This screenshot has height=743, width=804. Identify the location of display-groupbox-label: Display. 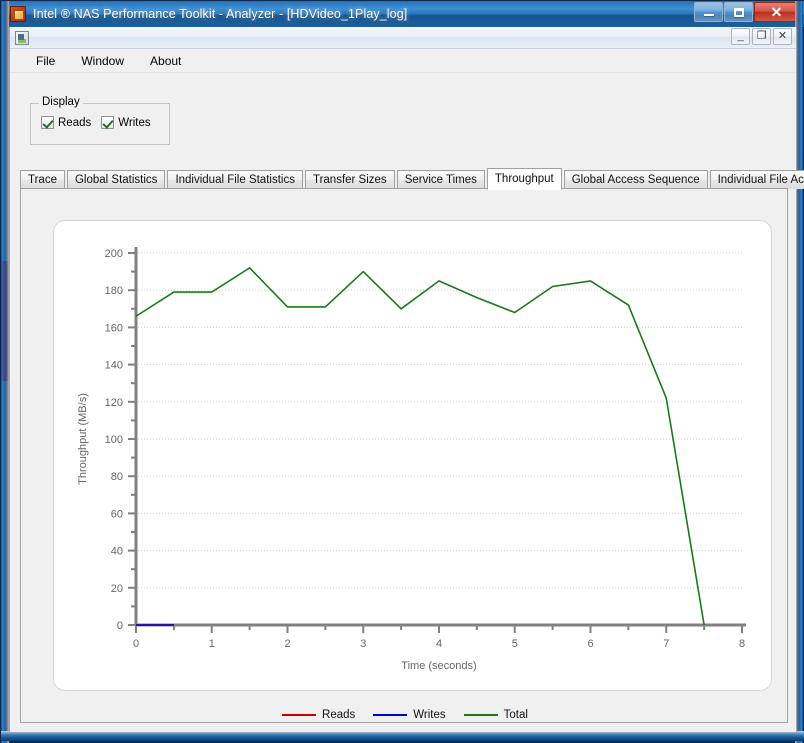
(61, 102).